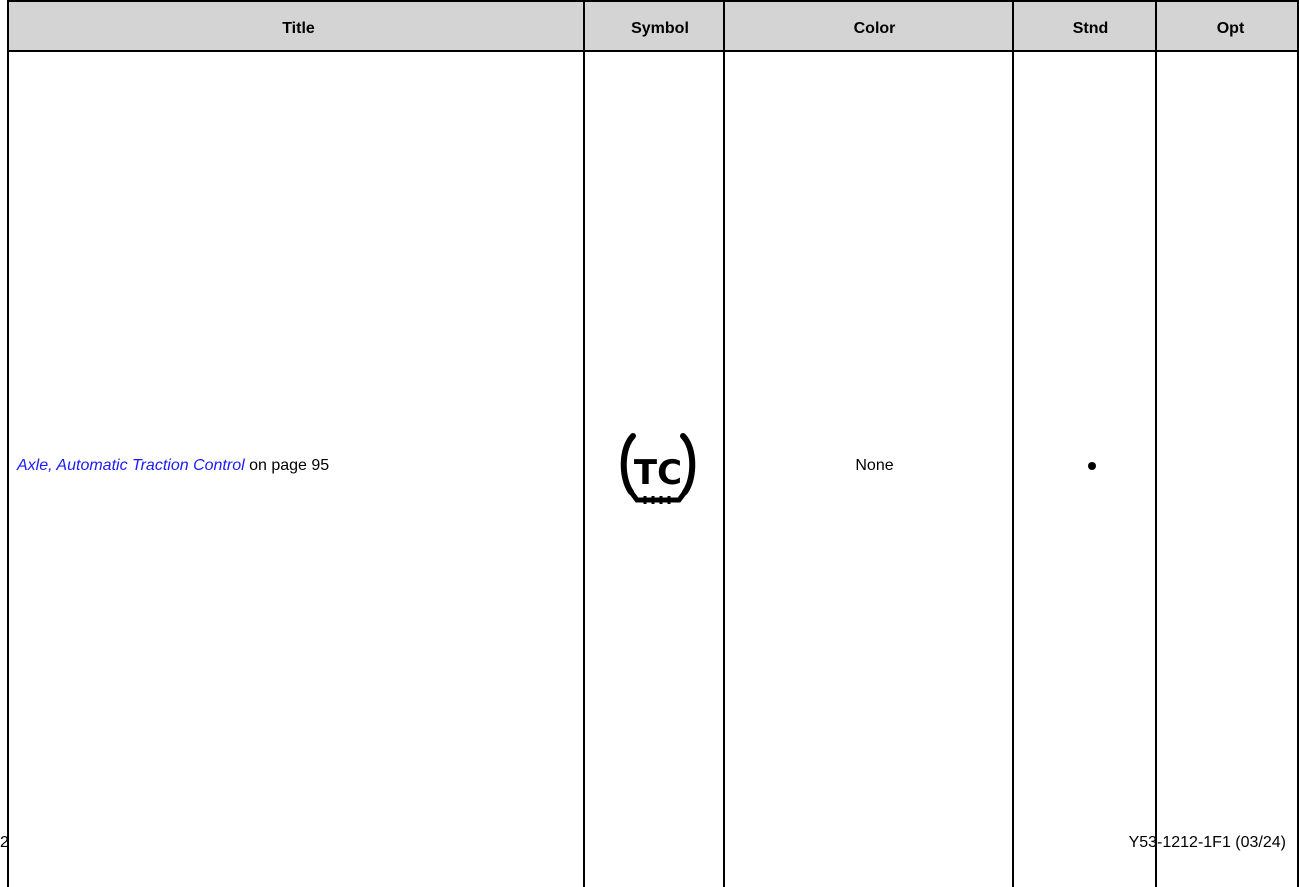 This screenshot has width=1299, height=887. Describe the element at coordinates (131, 465) in the screenshot. I see `row-title-link: Axle, Automatic Traction Control` at that location.